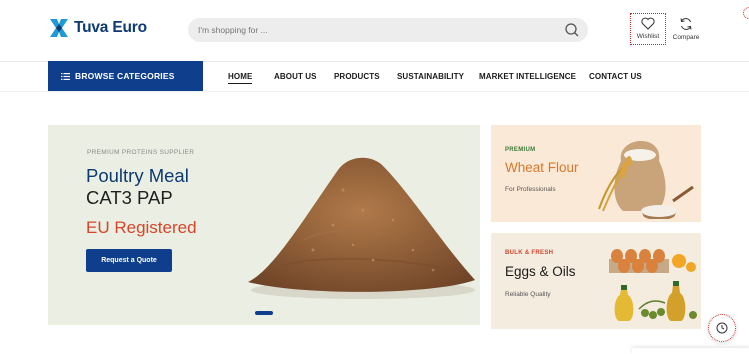  What do you see at coordinates (59, 28) in the screenshot?
I see `logo-mark-icon` at bounding box center [59, 28].